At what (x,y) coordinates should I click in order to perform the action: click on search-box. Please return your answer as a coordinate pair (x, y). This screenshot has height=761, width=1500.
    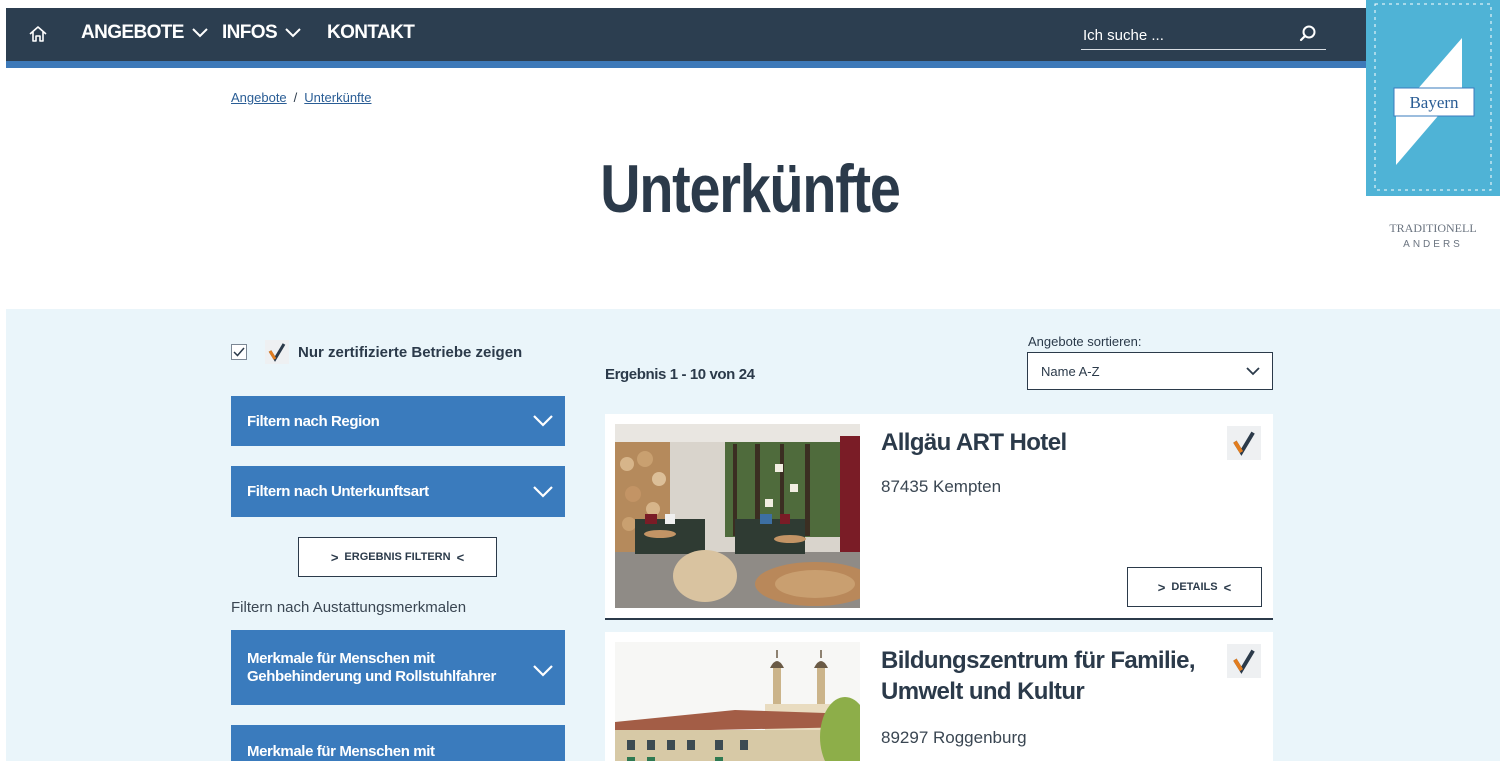
    Looking at the image, I should click on (1203, 35).